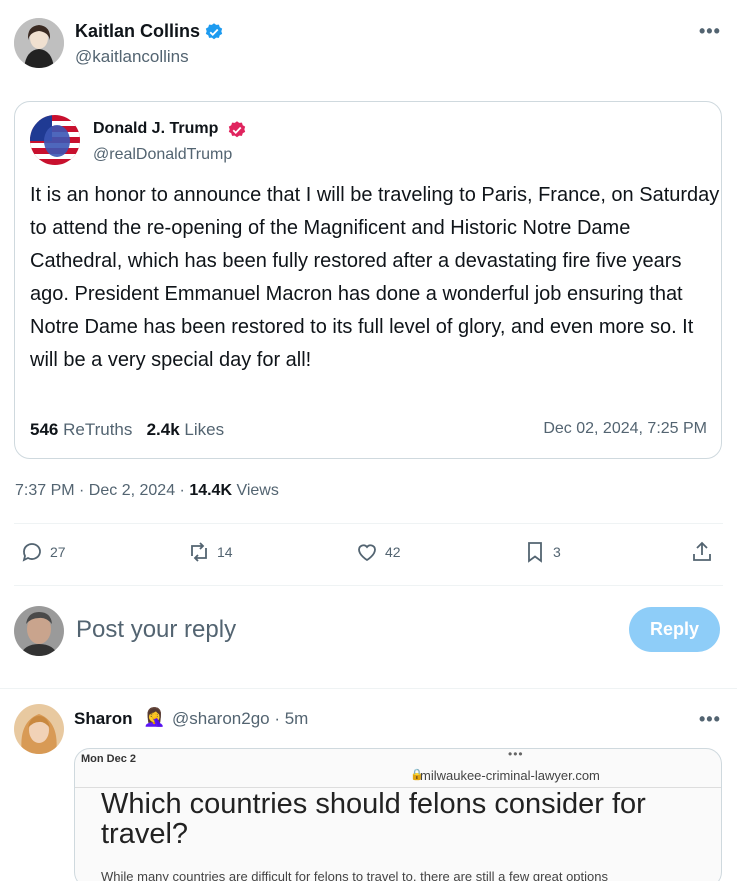 This screenshot has width=737, height=881. Describe the element at coordinates (257, 490) in the screenshot. I see `views-label: Views` at that location.